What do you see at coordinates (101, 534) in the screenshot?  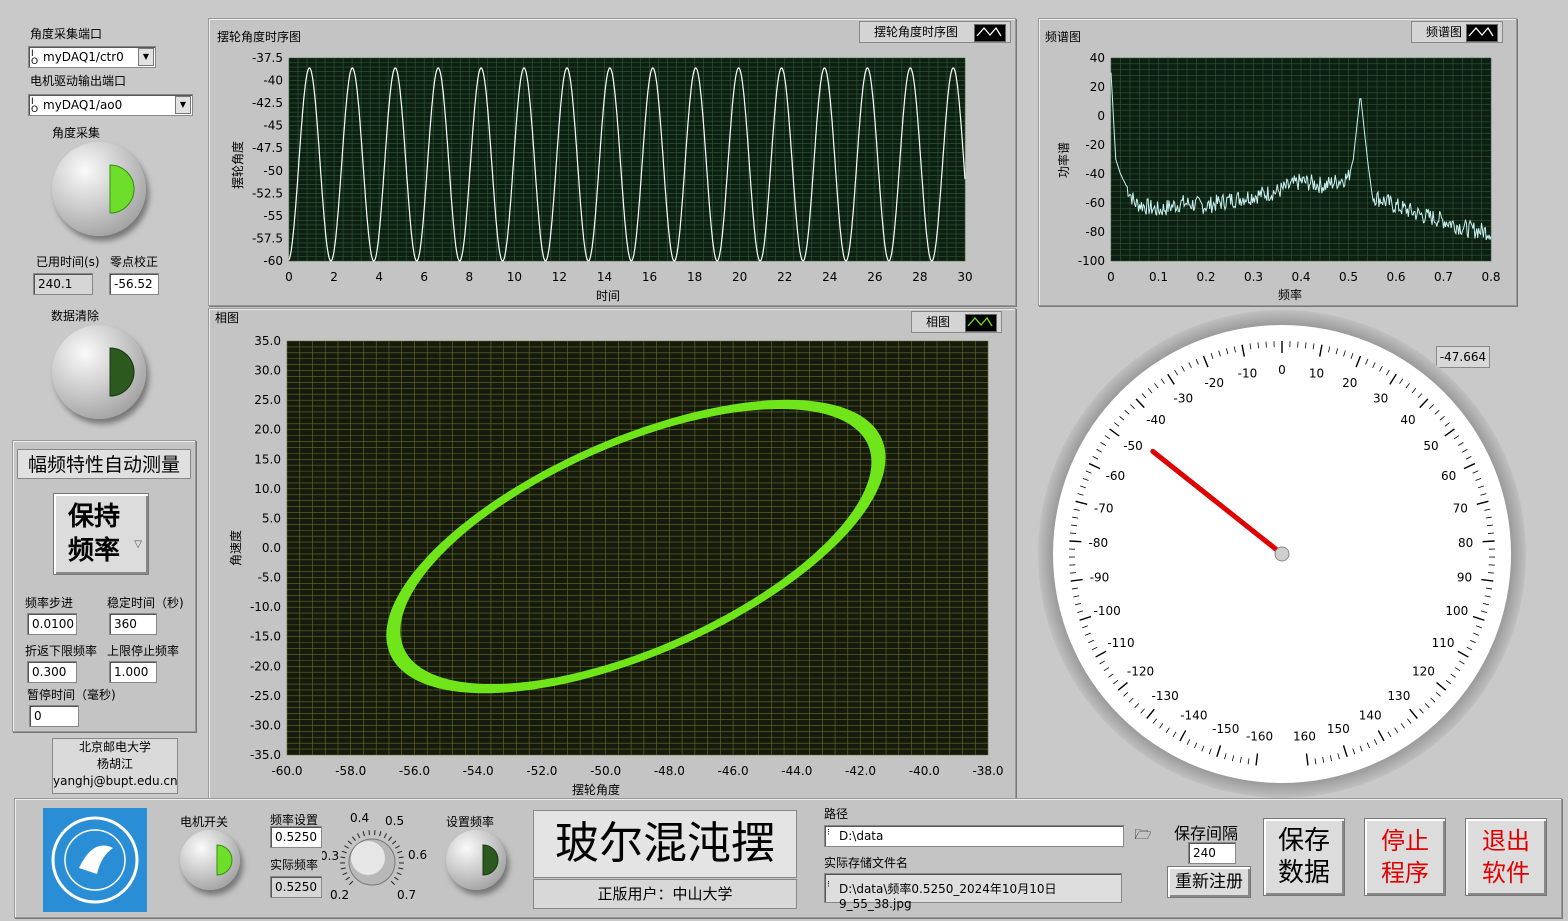 I see `hold-frequency-button: 保持 频率 ▽` at bounding box center [101, 534].